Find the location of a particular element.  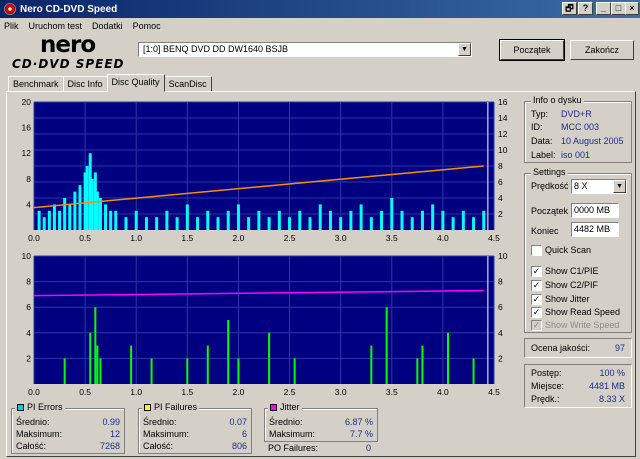

quick-scan-label: Quick Scan is located at coordinates (568, 250).